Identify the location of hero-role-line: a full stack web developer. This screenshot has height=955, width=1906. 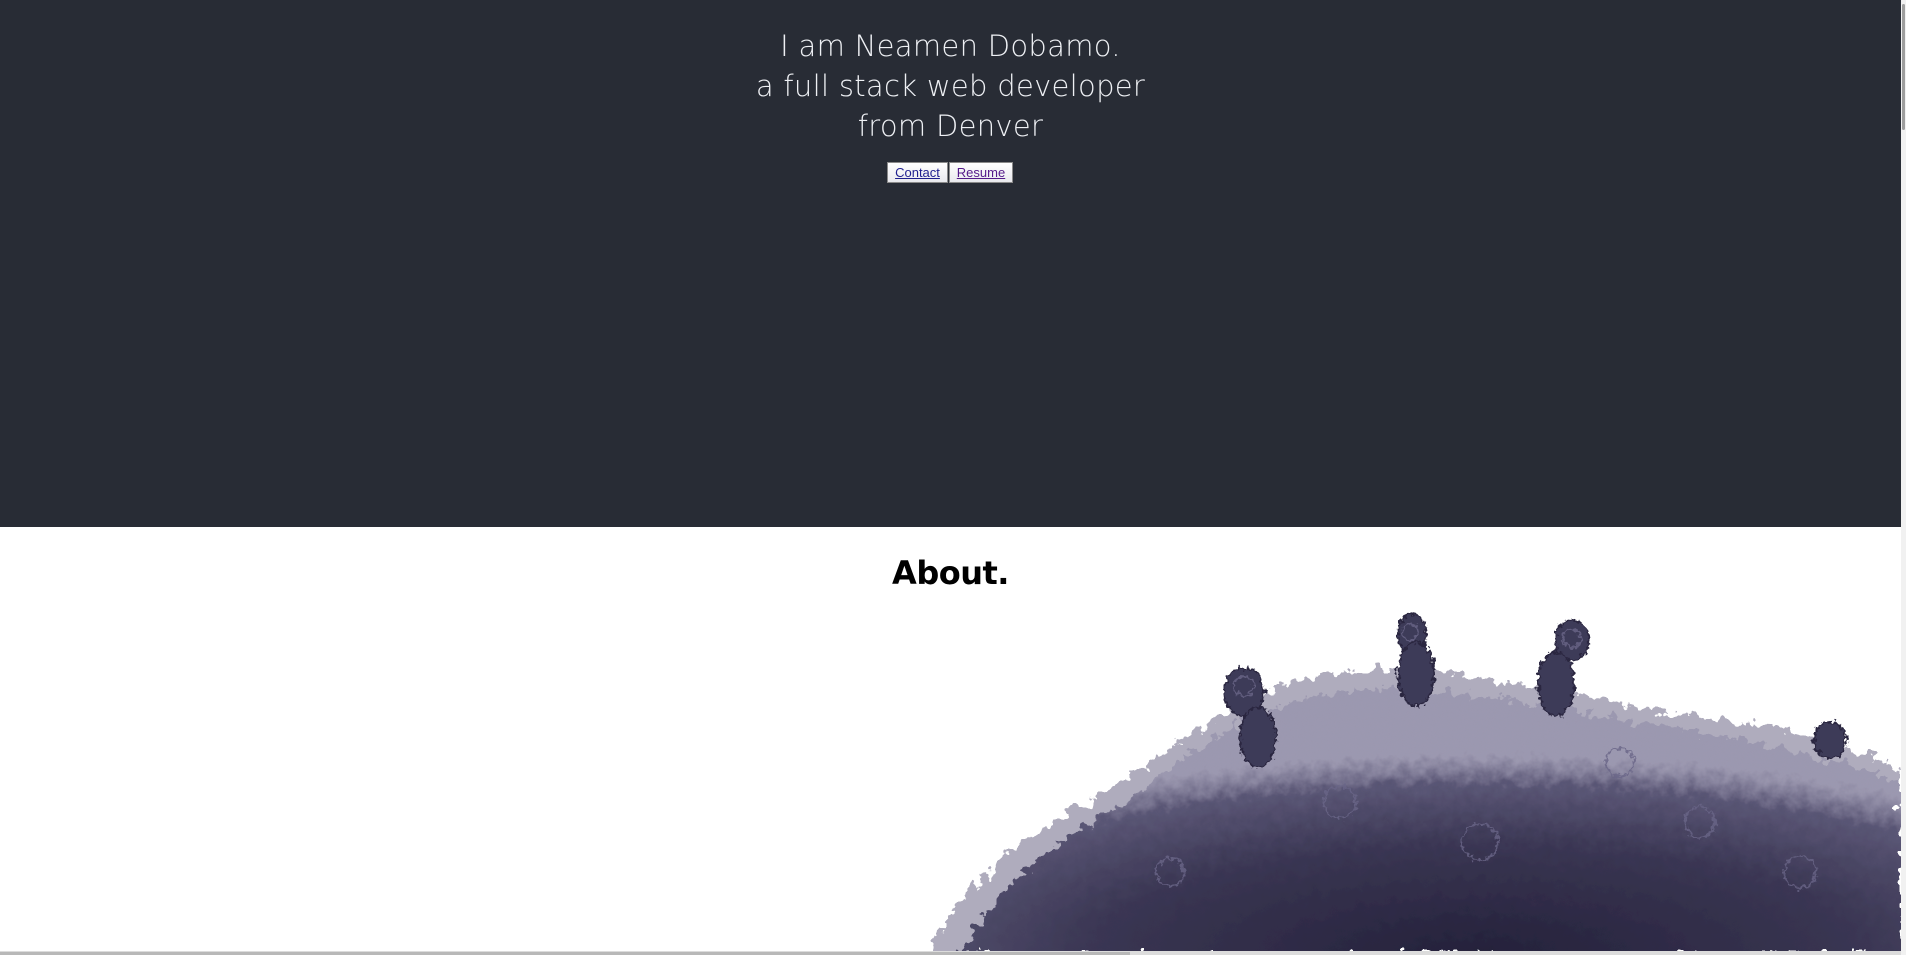
(950, 86).